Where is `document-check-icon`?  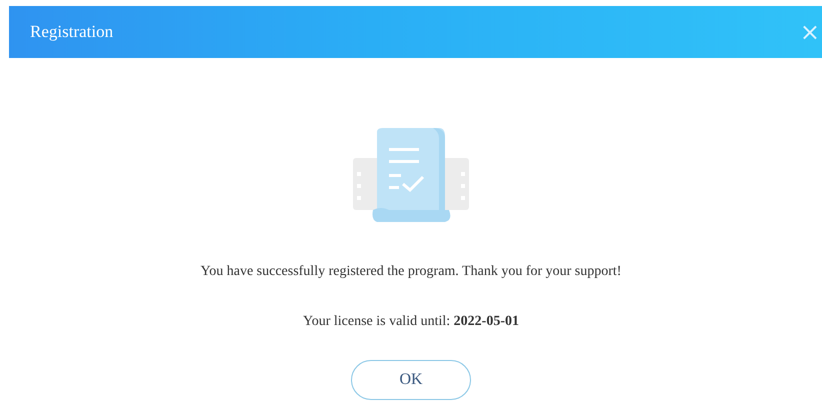 document-check-icon is located at coordinates (411, 176).